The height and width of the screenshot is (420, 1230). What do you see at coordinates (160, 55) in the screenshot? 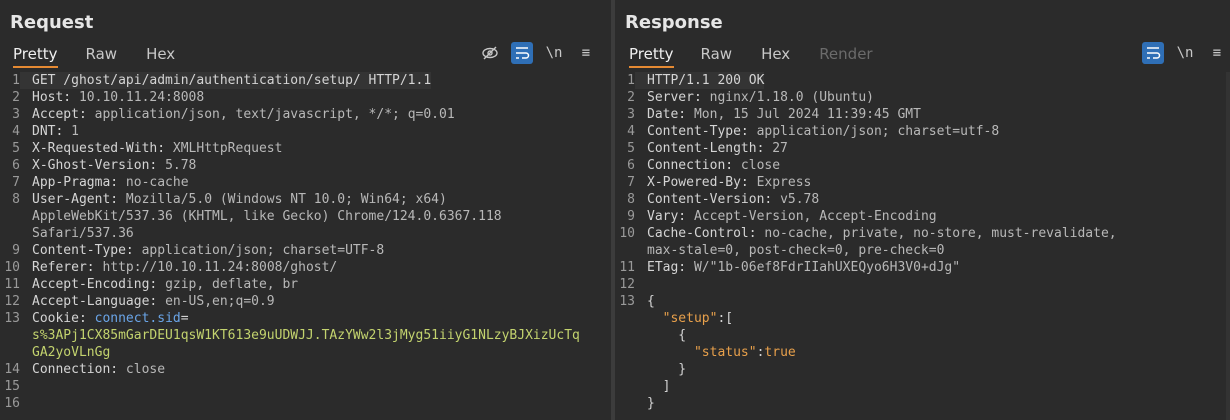
I see `request-tab-hex: Hex` at bounding box center [160, 55].